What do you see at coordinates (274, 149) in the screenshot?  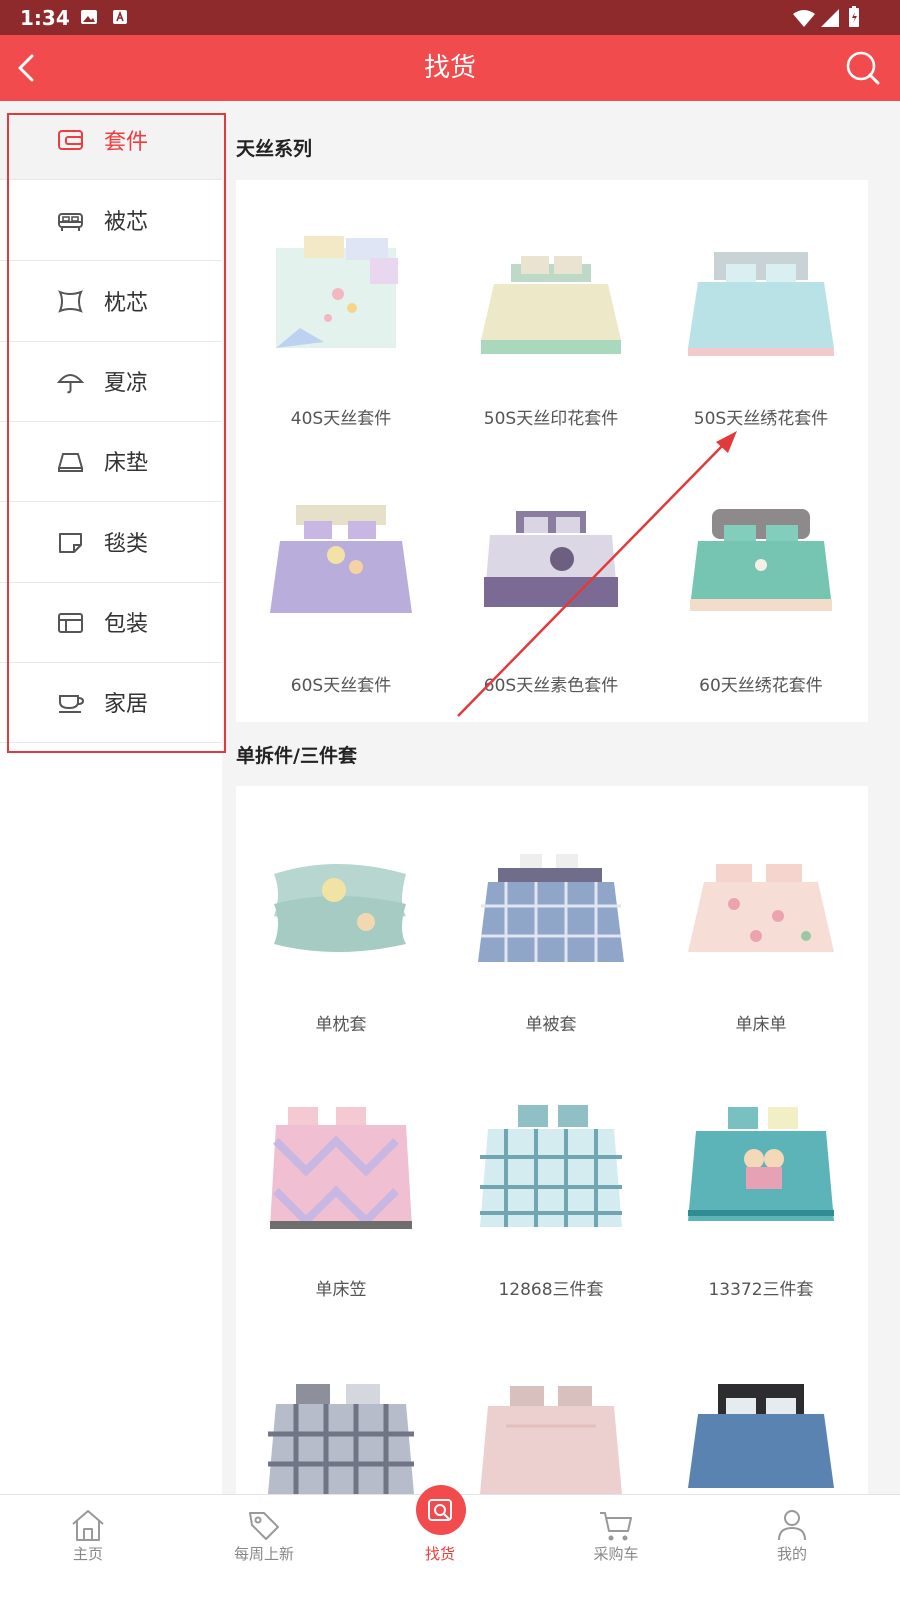 I see `section-title: 天丝系列` at bounding box center [274, 149].